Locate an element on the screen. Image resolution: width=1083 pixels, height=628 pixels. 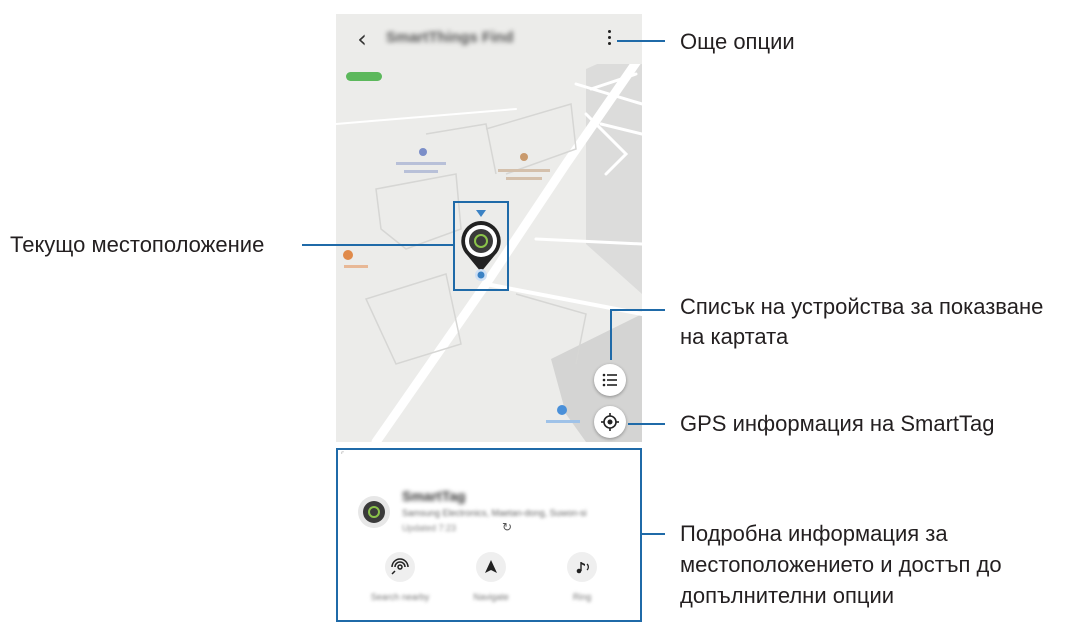
app-title: SmartThings Find is located at coordinates (450, 37).